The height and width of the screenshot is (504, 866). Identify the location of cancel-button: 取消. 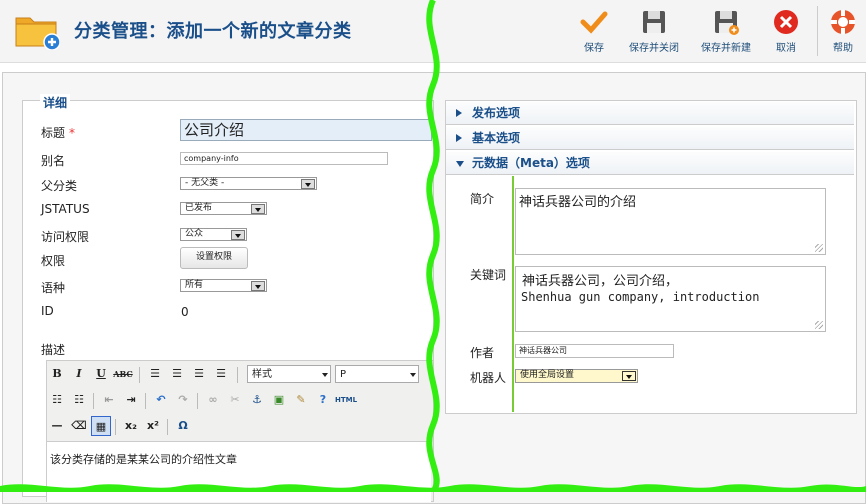
(786, 31).